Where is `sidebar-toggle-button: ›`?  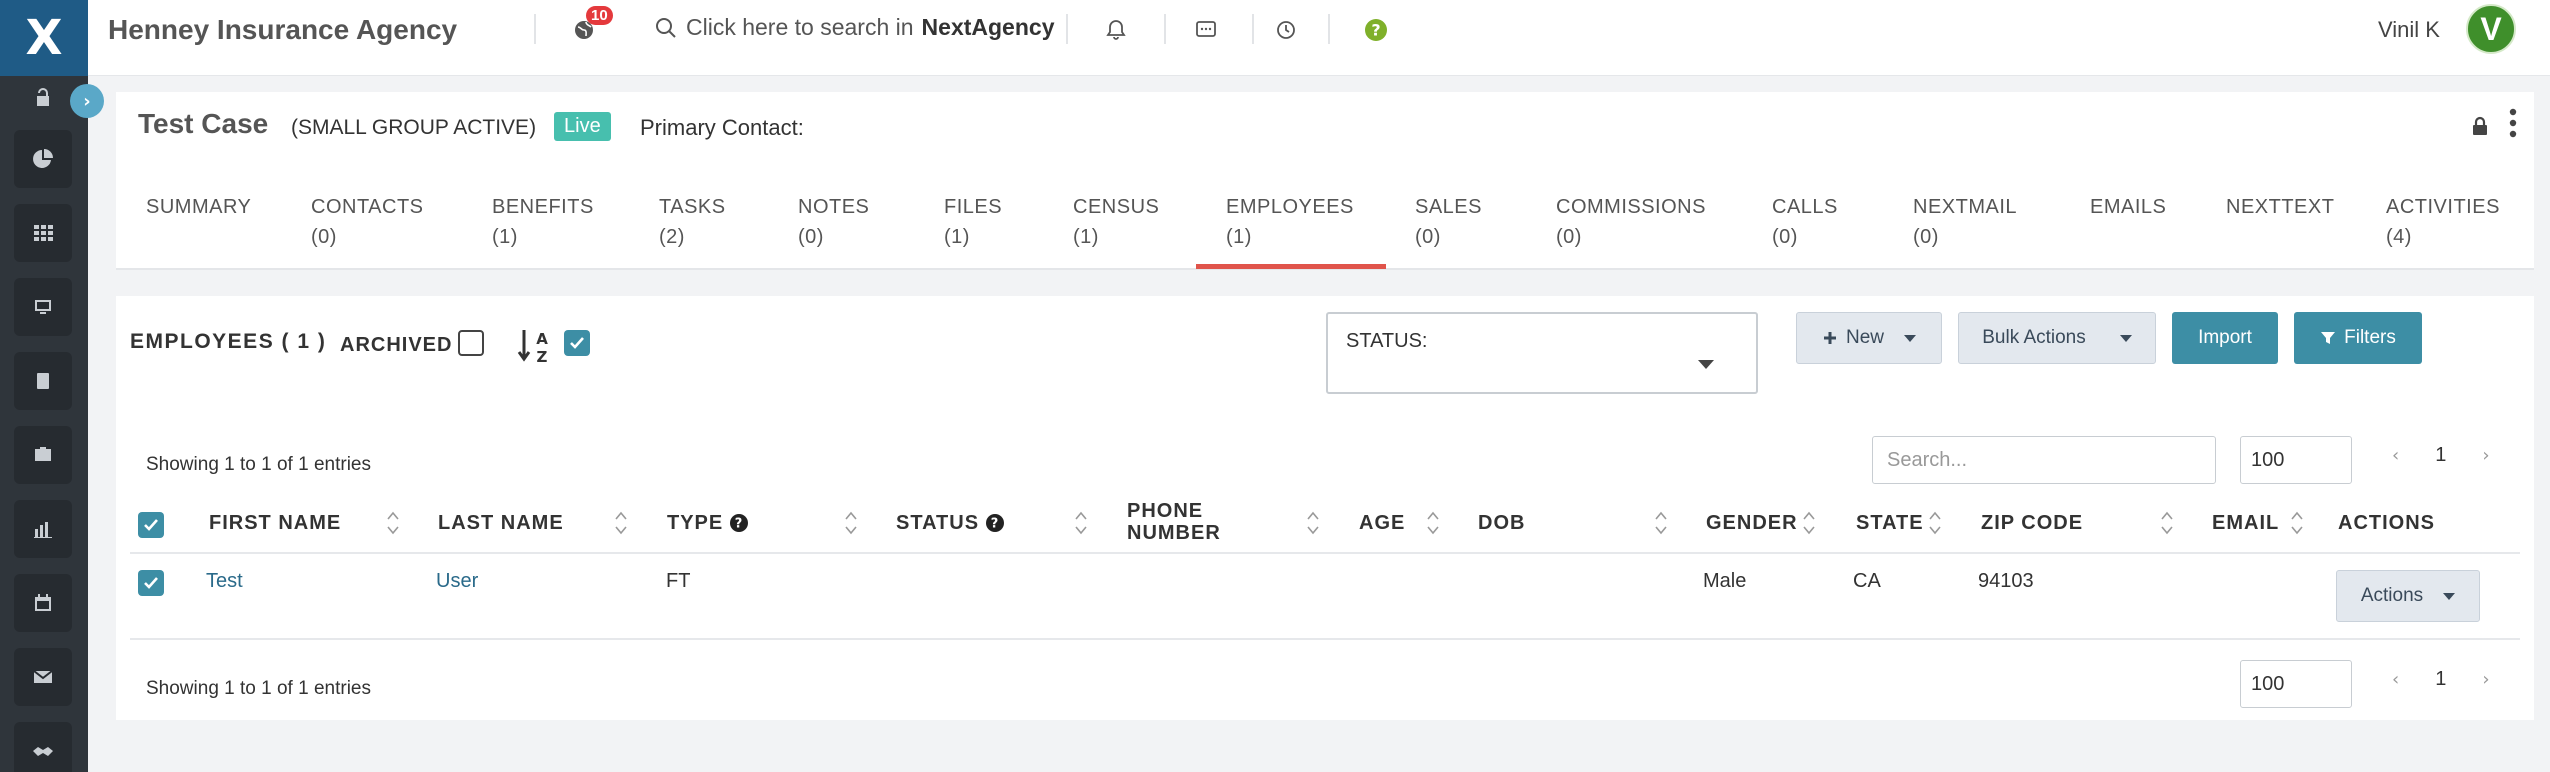 sidebar-toggle-button: › is located at coordinates (87, 101).